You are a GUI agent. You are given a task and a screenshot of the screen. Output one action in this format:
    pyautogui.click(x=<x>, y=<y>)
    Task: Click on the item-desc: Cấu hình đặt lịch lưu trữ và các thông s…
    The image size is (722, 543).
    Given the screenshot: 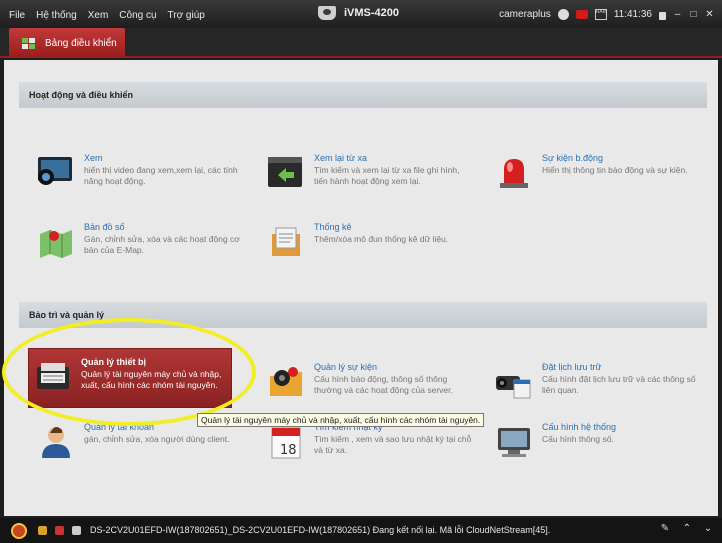 What is the action you would take?
    pyautogui.click(x=619, y=384)
    